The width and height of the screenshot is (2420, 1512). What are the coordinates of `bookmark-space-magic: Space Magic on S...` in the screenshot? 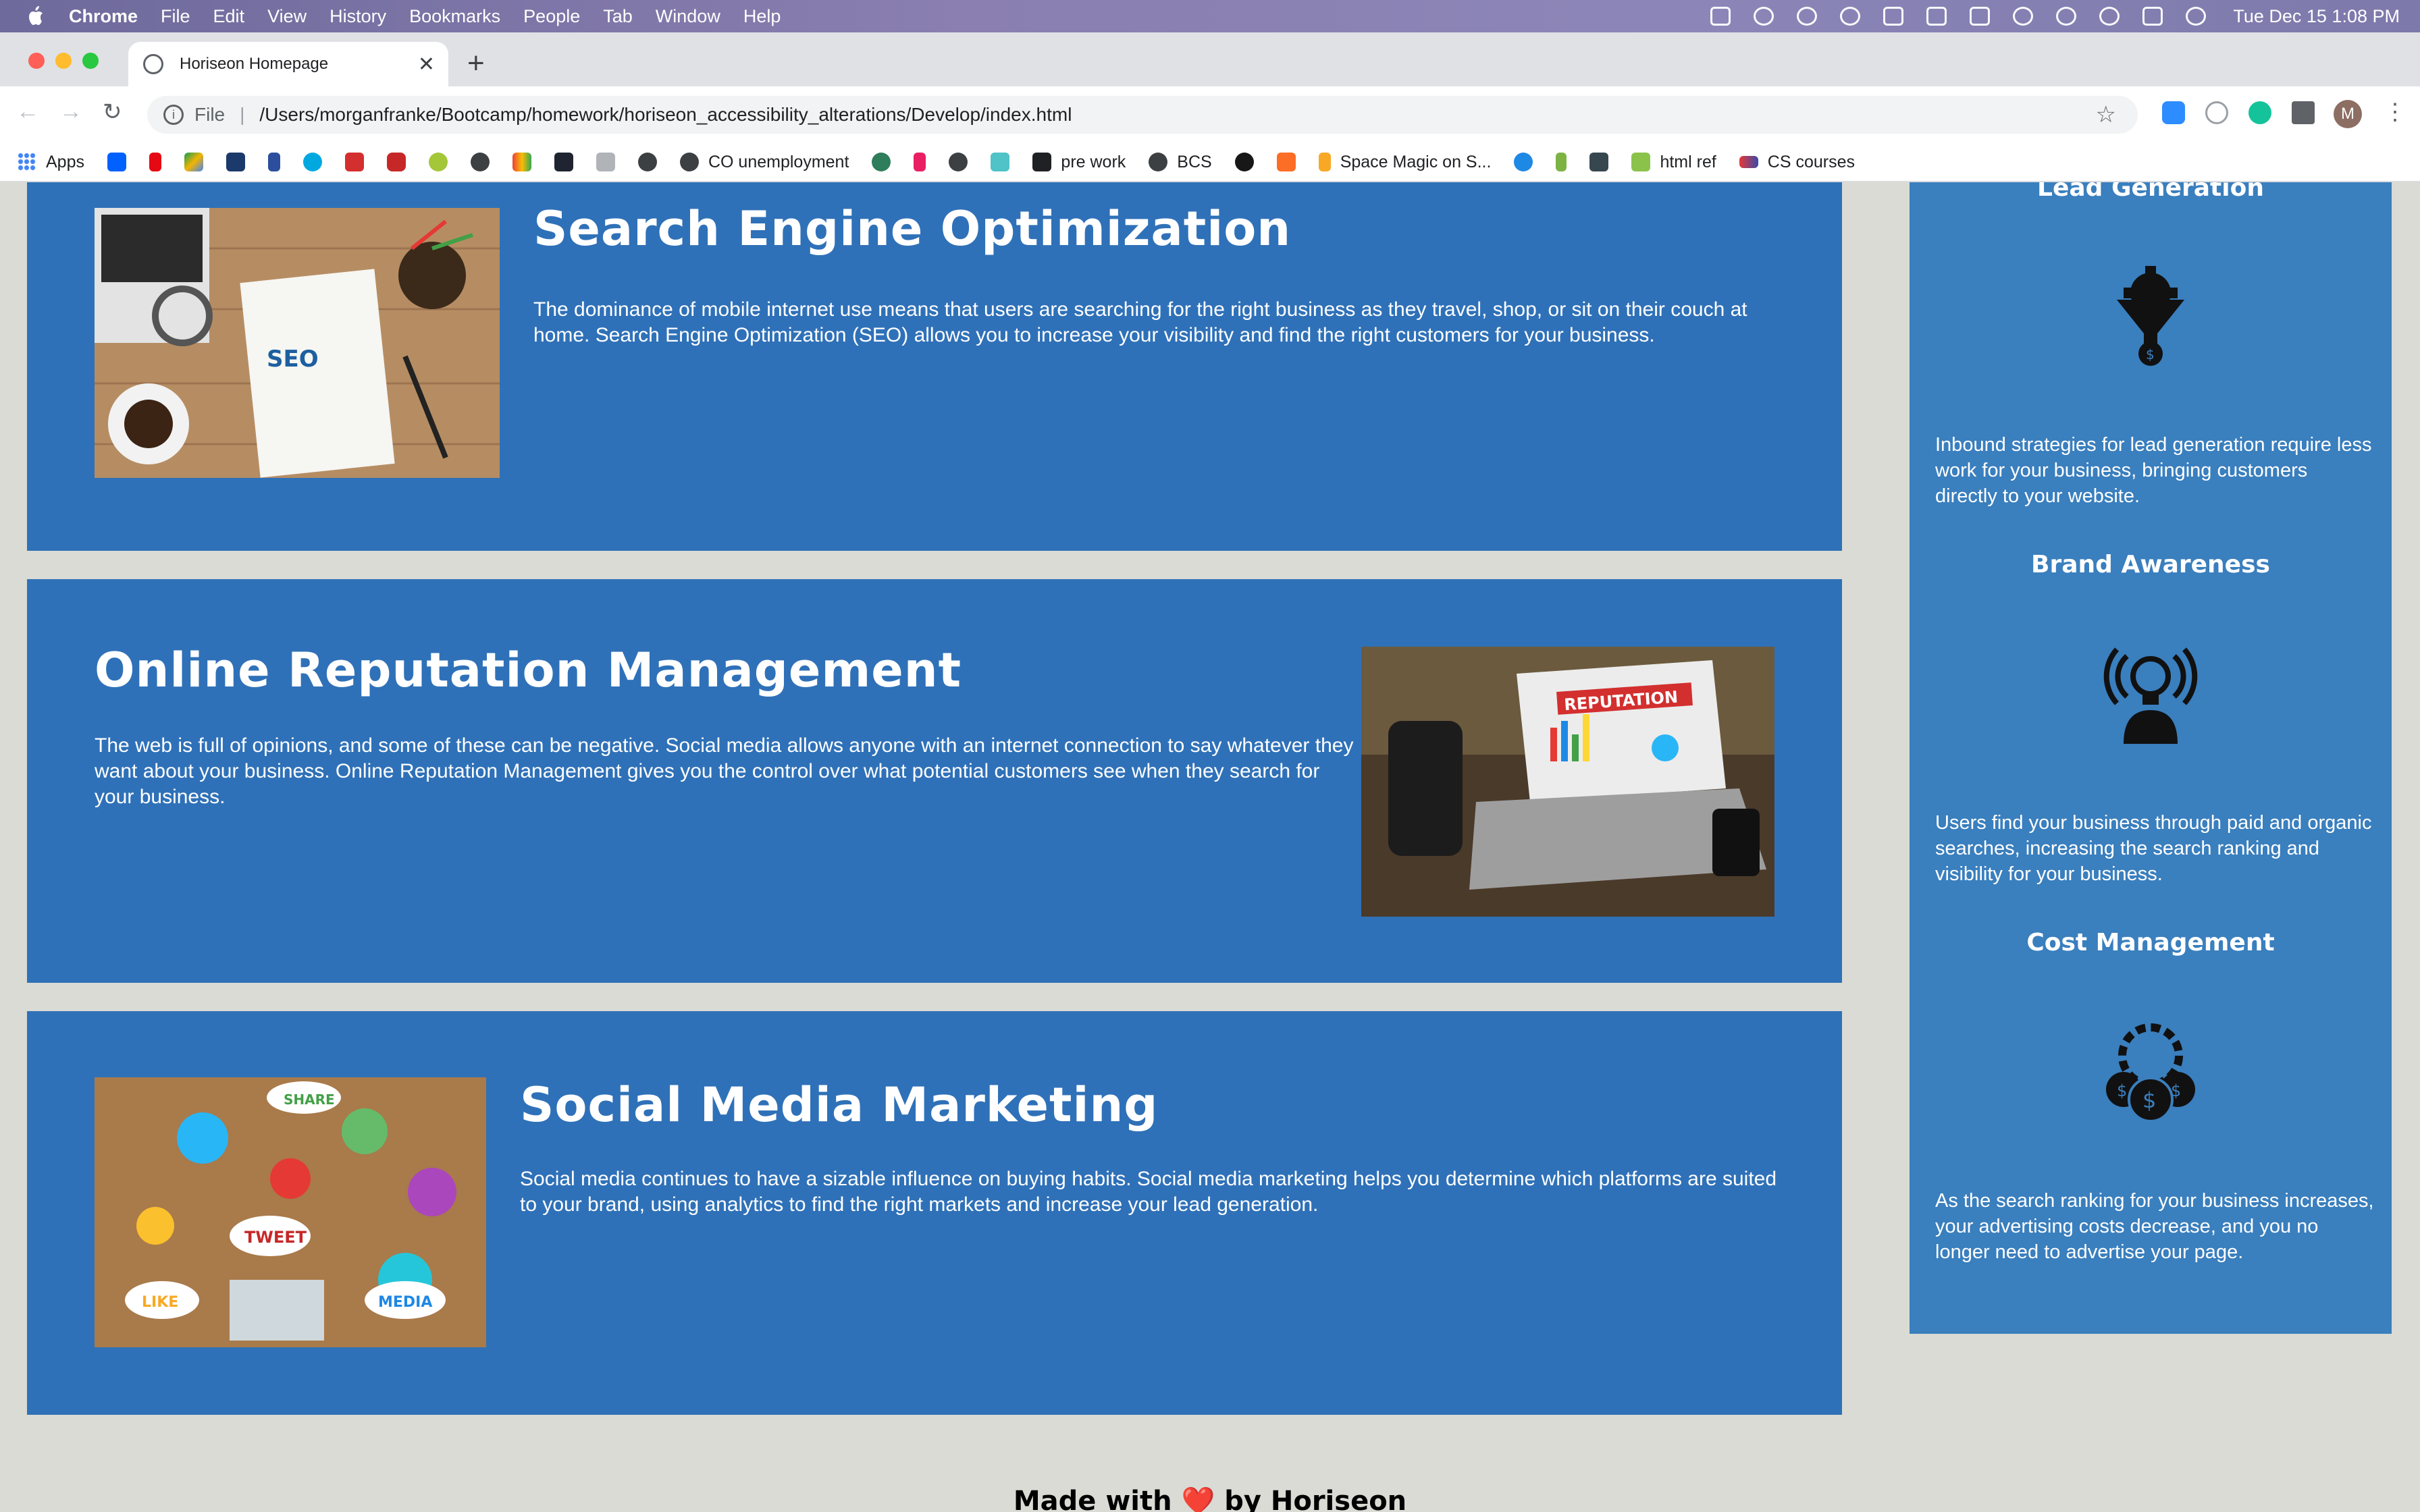 It's located at (1405, 162).